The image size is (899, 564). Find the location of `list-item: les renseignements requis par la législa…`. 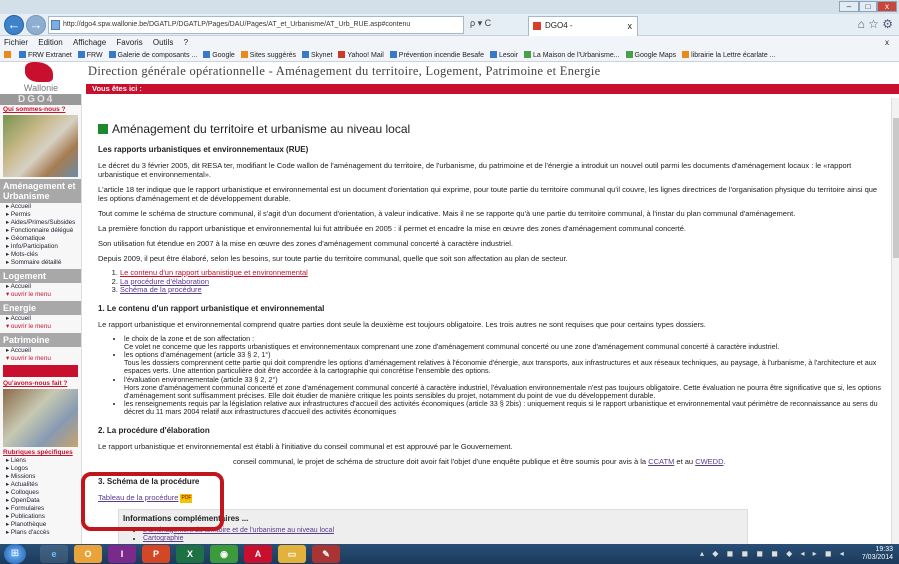

list-item: les renseignements requis par la législa… is located at coordinates (508, 407).